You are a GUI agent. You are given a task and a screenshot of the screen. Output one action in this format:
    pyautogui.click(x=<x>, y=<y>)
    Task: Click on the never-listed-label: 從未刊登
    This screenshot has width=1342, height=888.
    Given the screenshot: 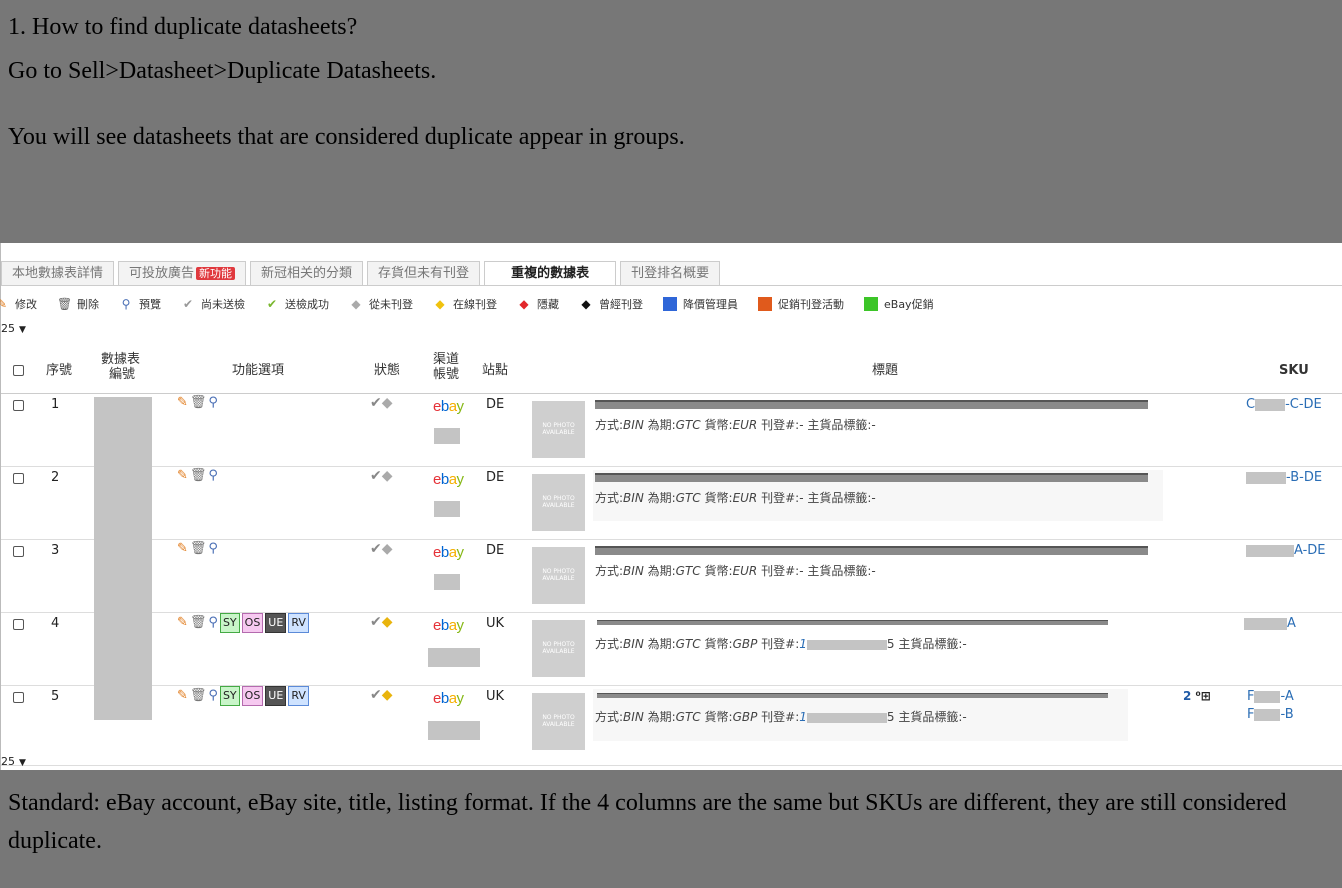 What is the action you would take?
    pyautogui.click(x=391, y=304)
    